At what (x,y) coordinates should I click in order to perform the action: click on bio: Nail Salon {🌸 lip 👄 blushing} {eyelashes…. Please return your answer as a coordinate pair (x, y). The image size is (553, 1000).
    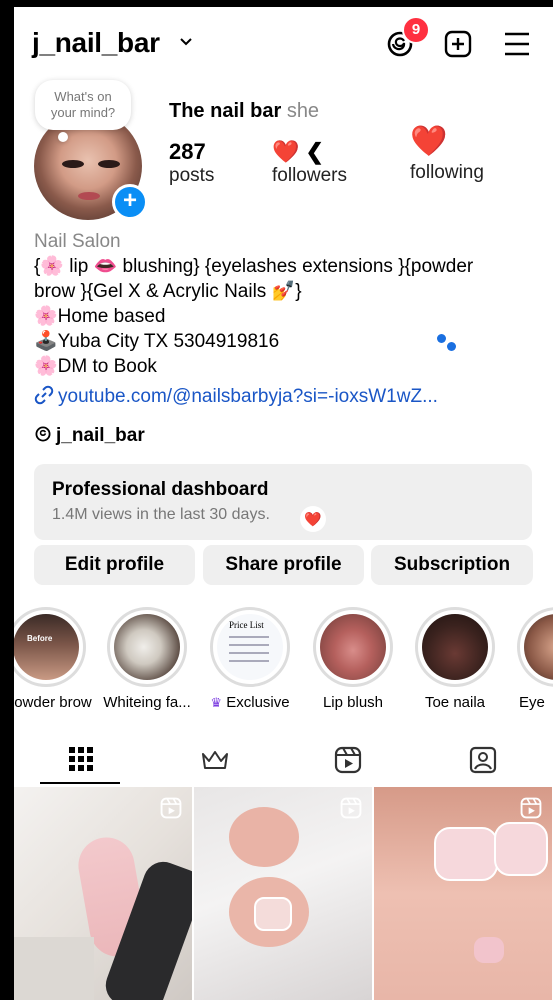
    Looking at the image, I should click on (289, 304).